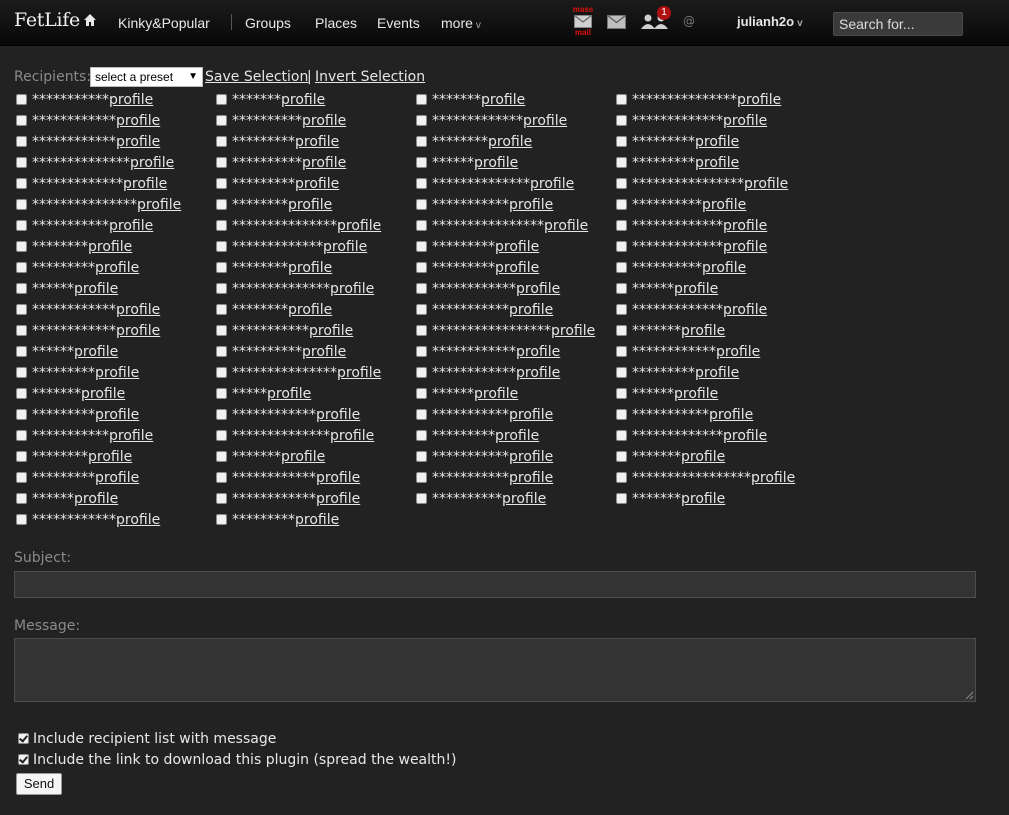 This screenshot has width=1009, height=815. Describe the element at coordinates (256, 77) in the screenshot. I see `save-selection-link: Save Selection` at that location.